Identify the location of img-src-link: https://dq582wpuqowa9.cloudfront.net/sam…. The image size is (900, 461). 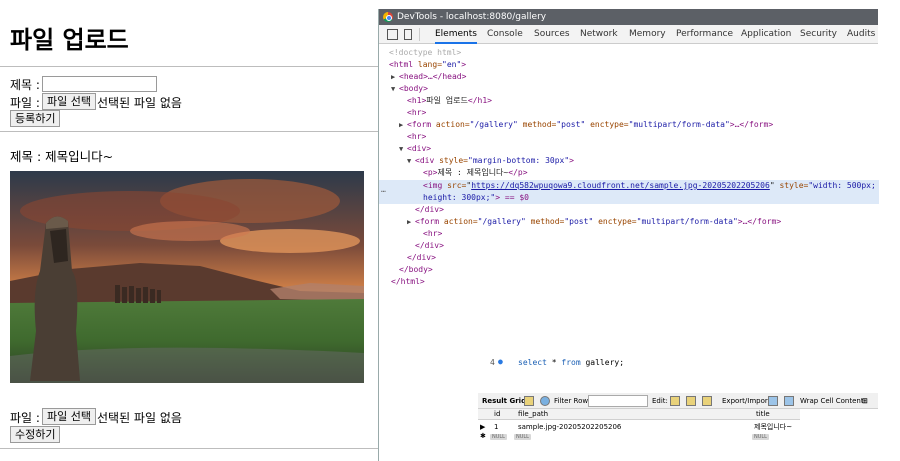
(620, 185).